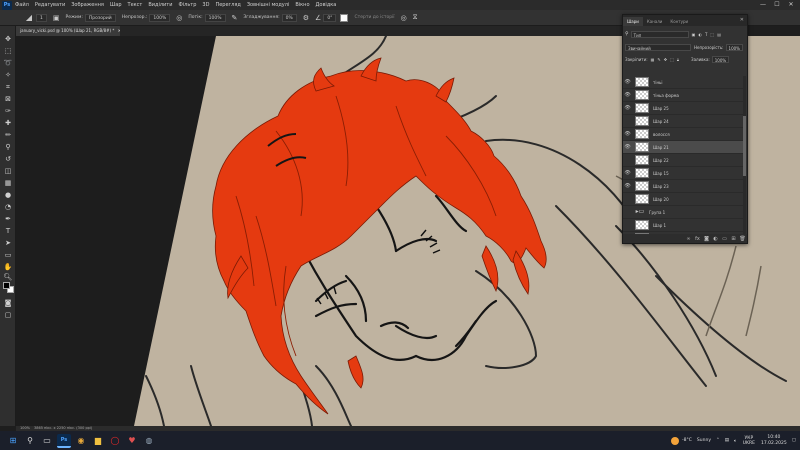  What do you see at coordinates (706, 34) in the screenshot?
I see `filter-type-icon: T` at bounding box center [706, 34].